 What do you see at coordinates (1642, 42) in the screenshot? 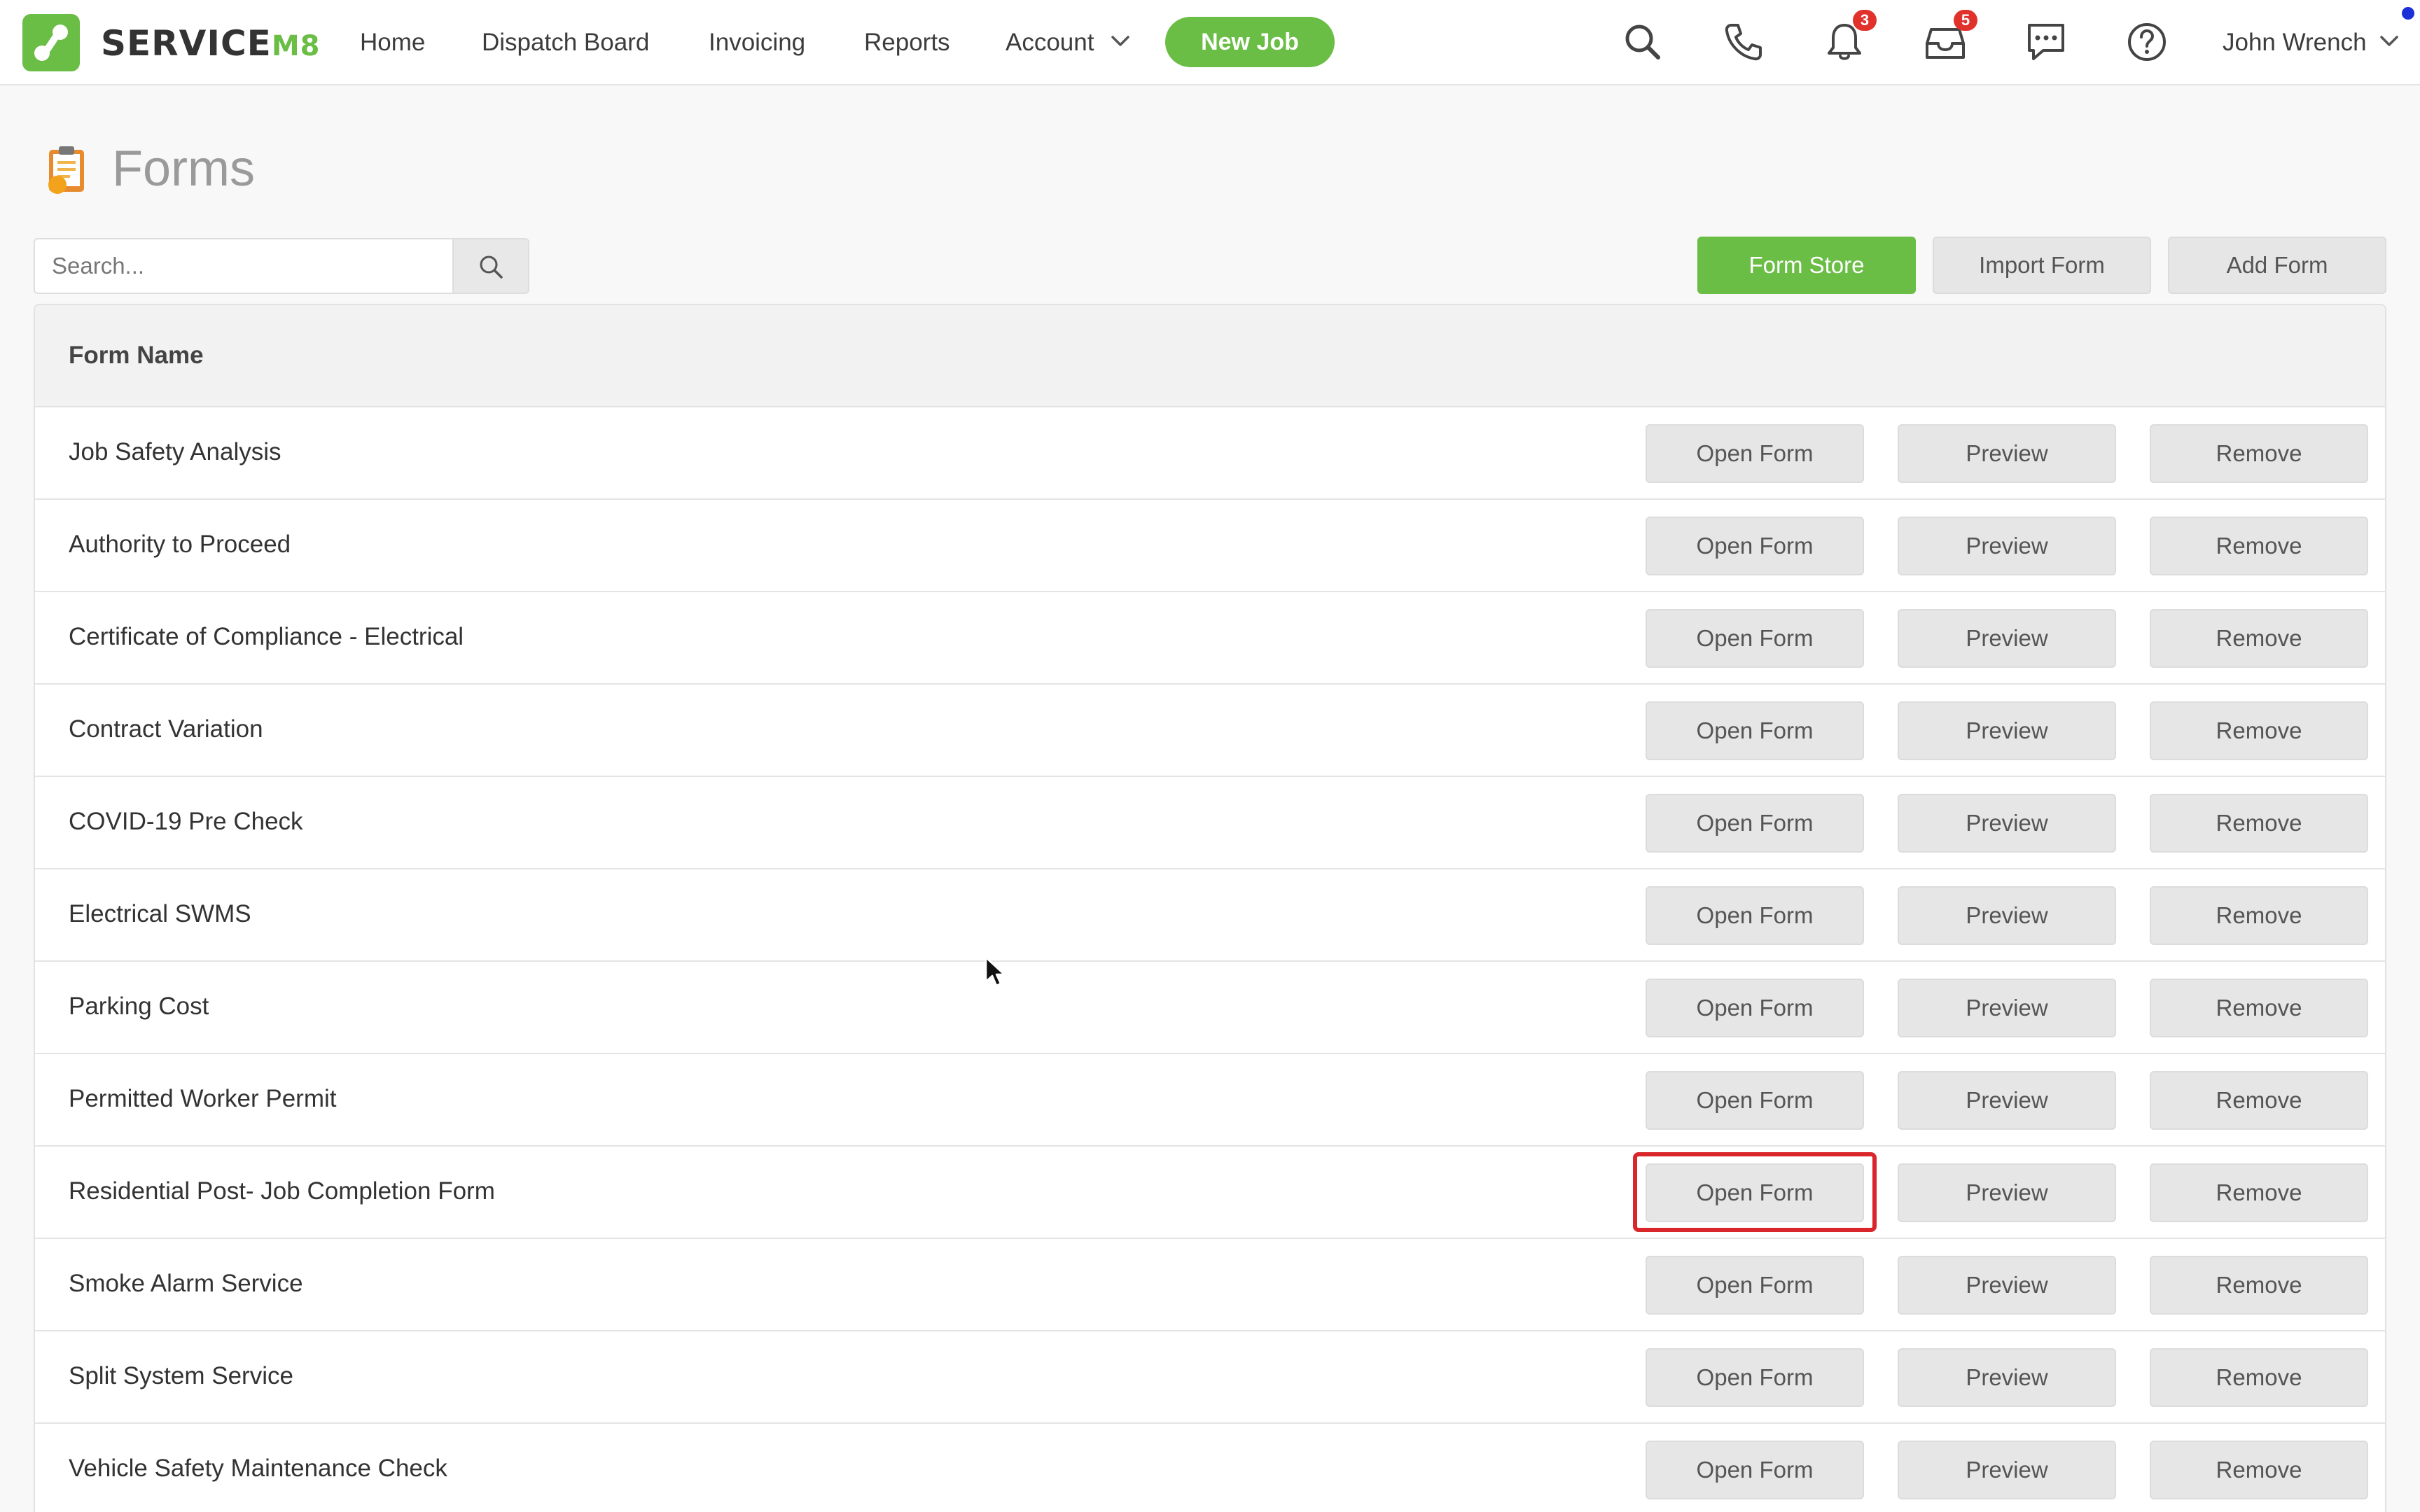
I see `search-icon` at bounding box center [1642, 42].